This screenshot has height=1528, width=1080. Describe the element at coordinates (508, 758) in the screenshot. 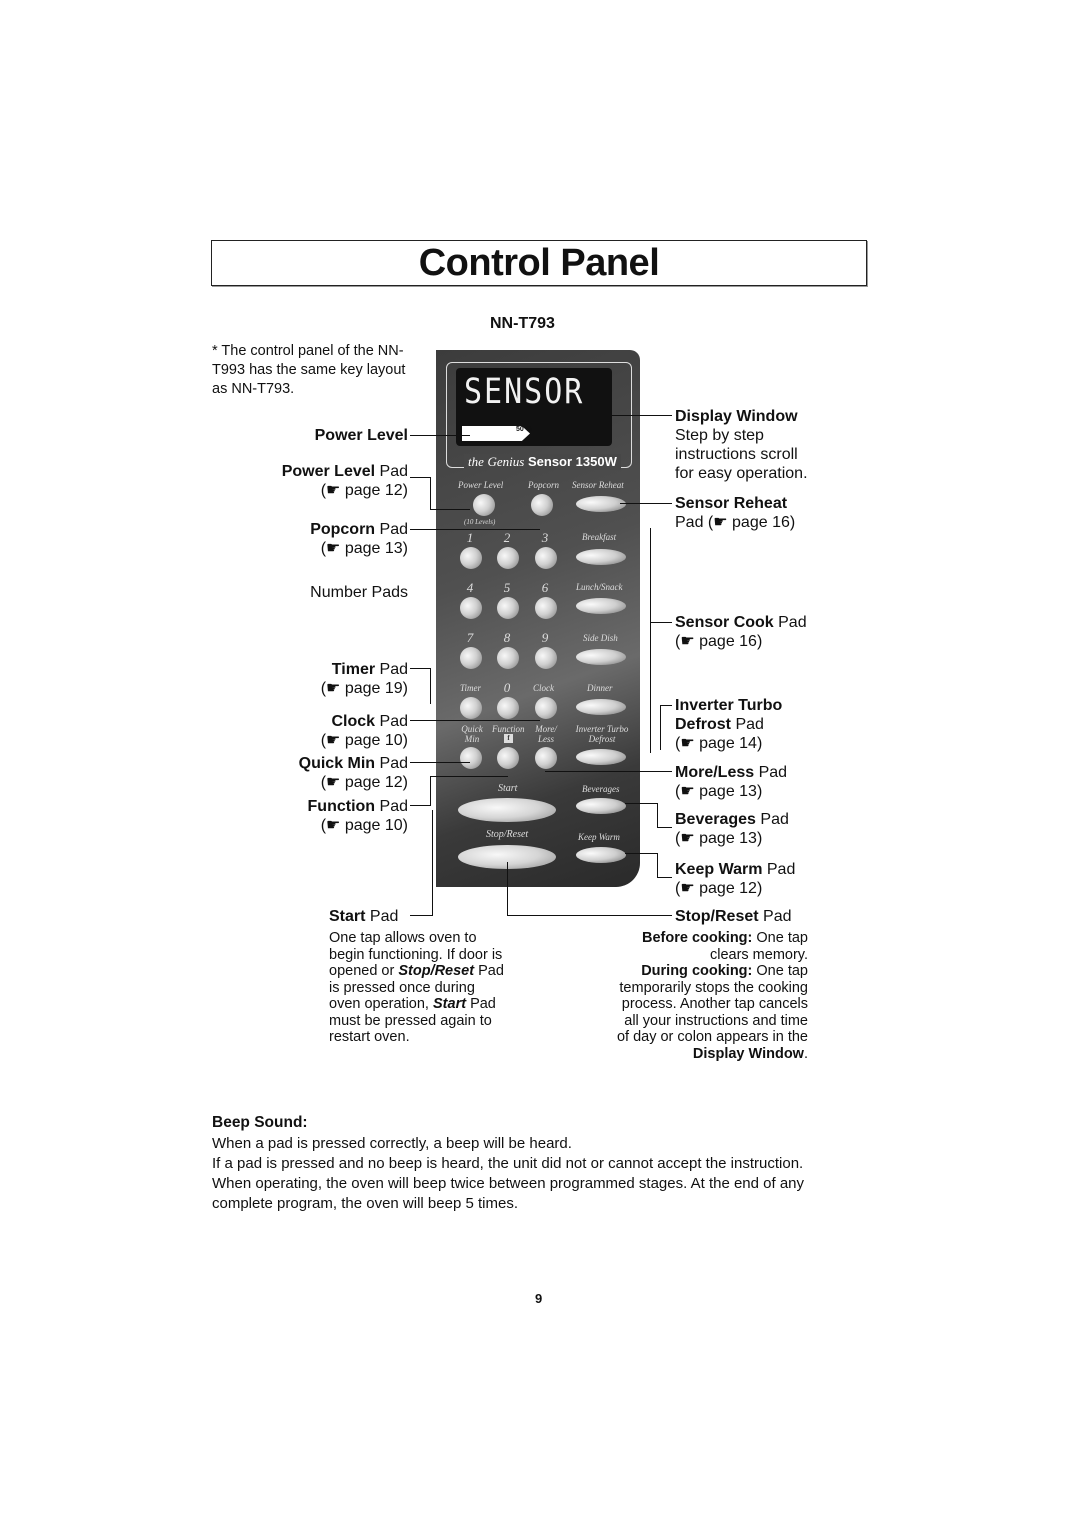

I see `function-button` at that location.